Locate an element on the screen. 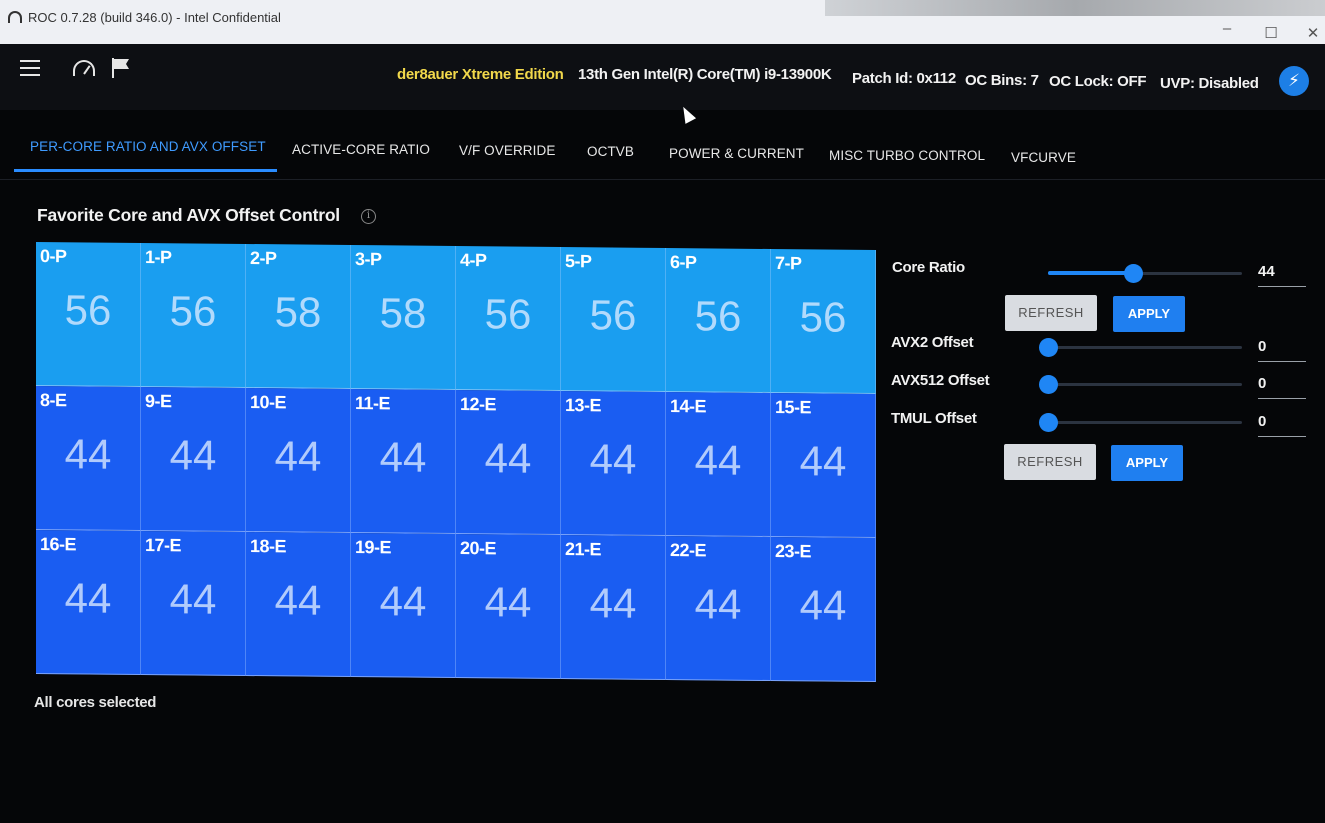  core-id: 4-P is located at coordinates (473, 260).